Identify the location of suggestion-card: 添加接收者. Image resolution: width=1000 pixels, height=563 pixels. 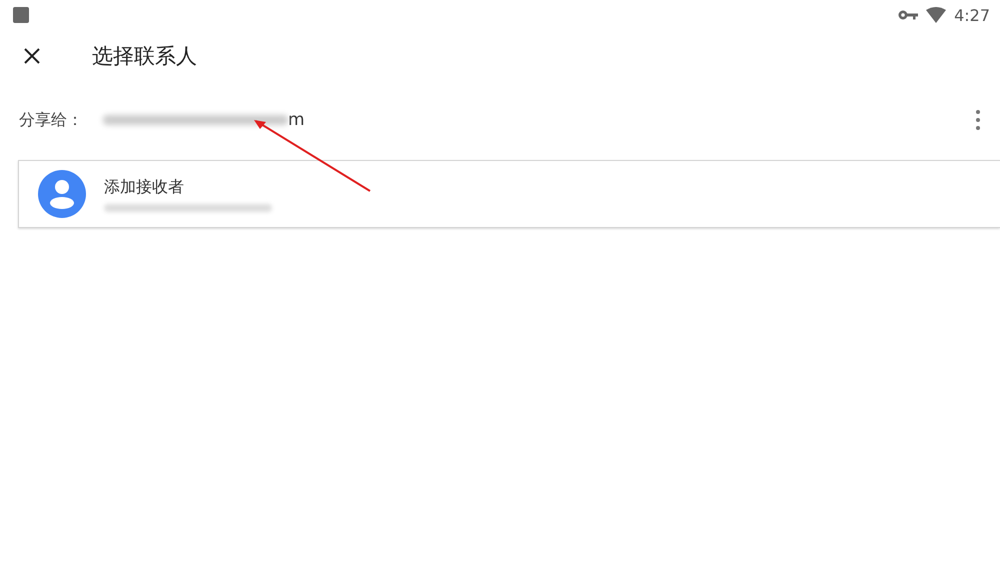
(509, 194).